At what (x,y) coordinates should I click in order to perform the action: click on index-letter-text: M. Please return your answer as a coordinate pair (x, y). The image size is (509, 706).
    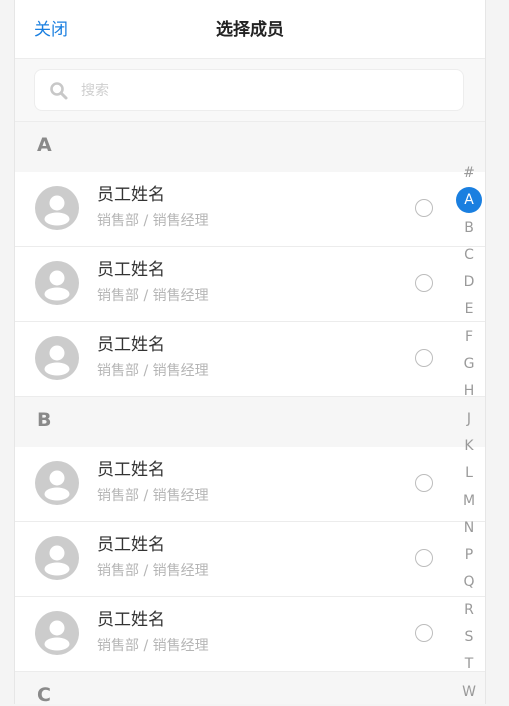
    Looking at the image, I should click on (469, 500).